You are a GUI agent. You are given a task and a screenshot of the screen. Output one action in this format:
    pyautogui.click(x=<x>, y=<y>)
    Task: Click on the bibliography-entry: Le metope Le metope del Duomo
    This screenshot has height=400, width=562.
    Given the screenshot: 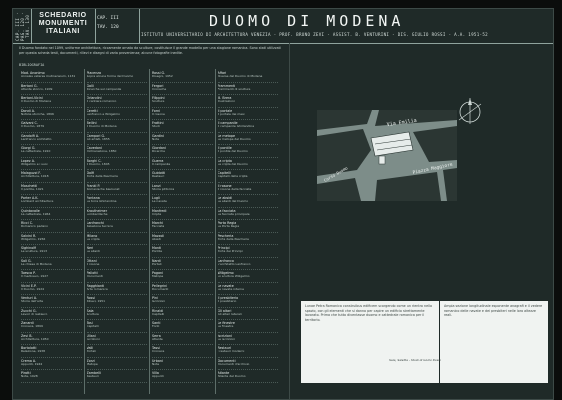 What is the action you would take?
    pyautogui.click(x=247, y=139)
    